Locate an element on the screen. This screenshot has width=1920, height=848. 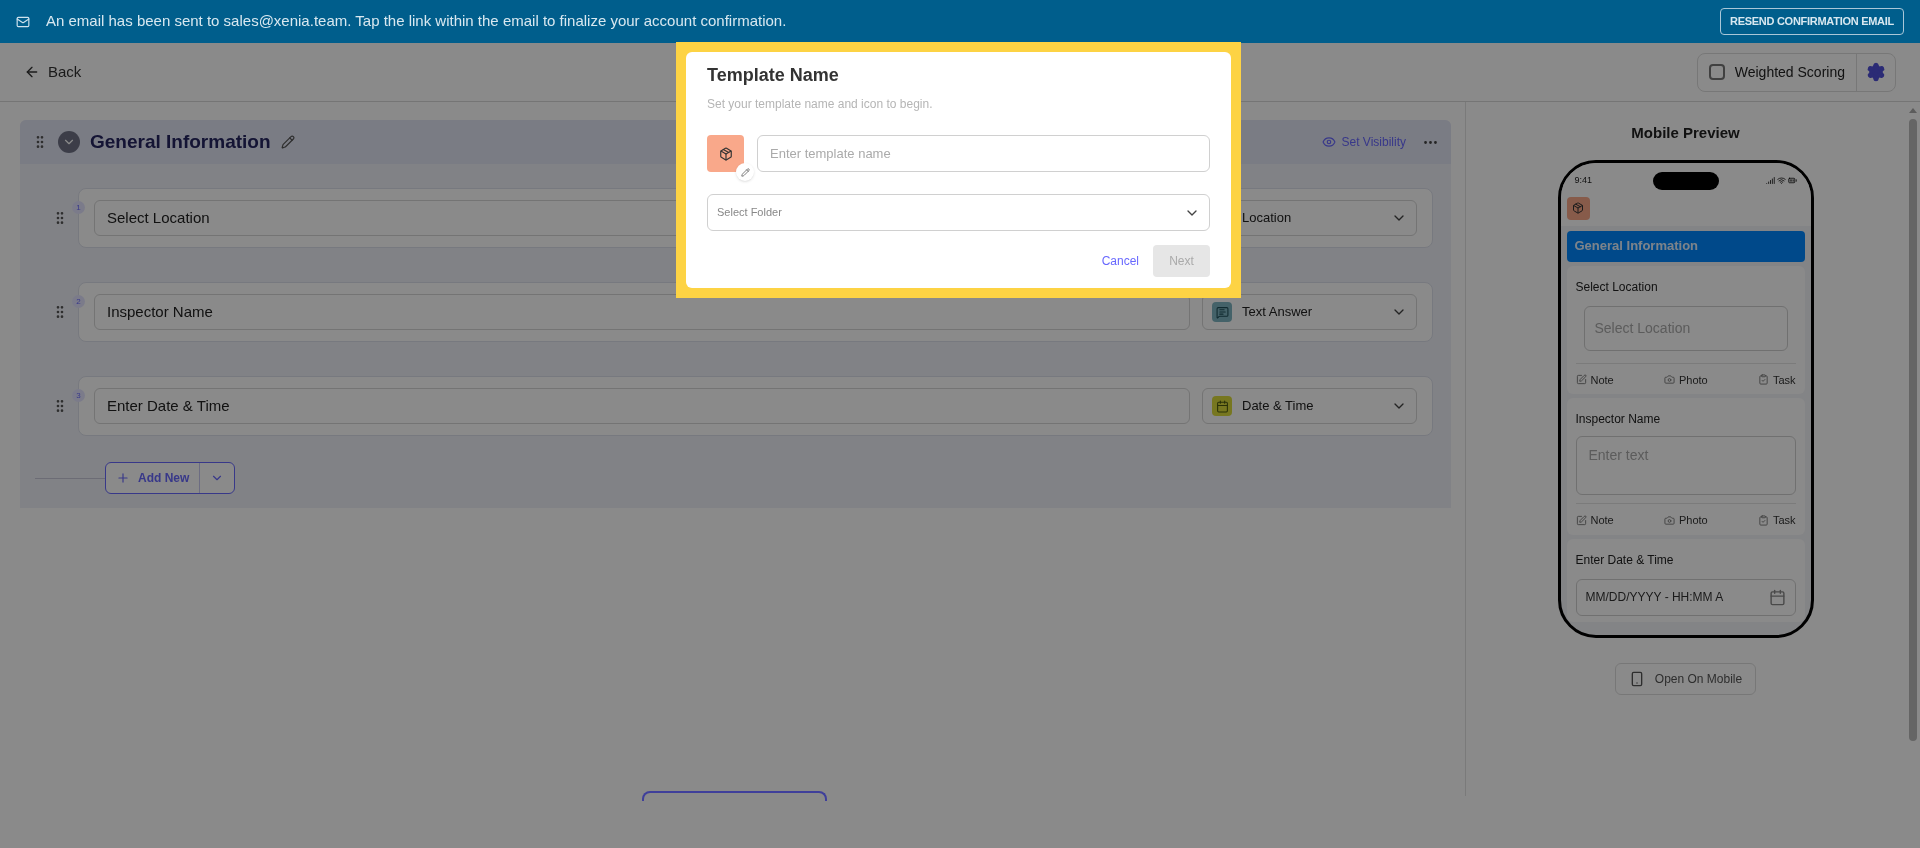
mail-icon is located at coordinates (23, 21).